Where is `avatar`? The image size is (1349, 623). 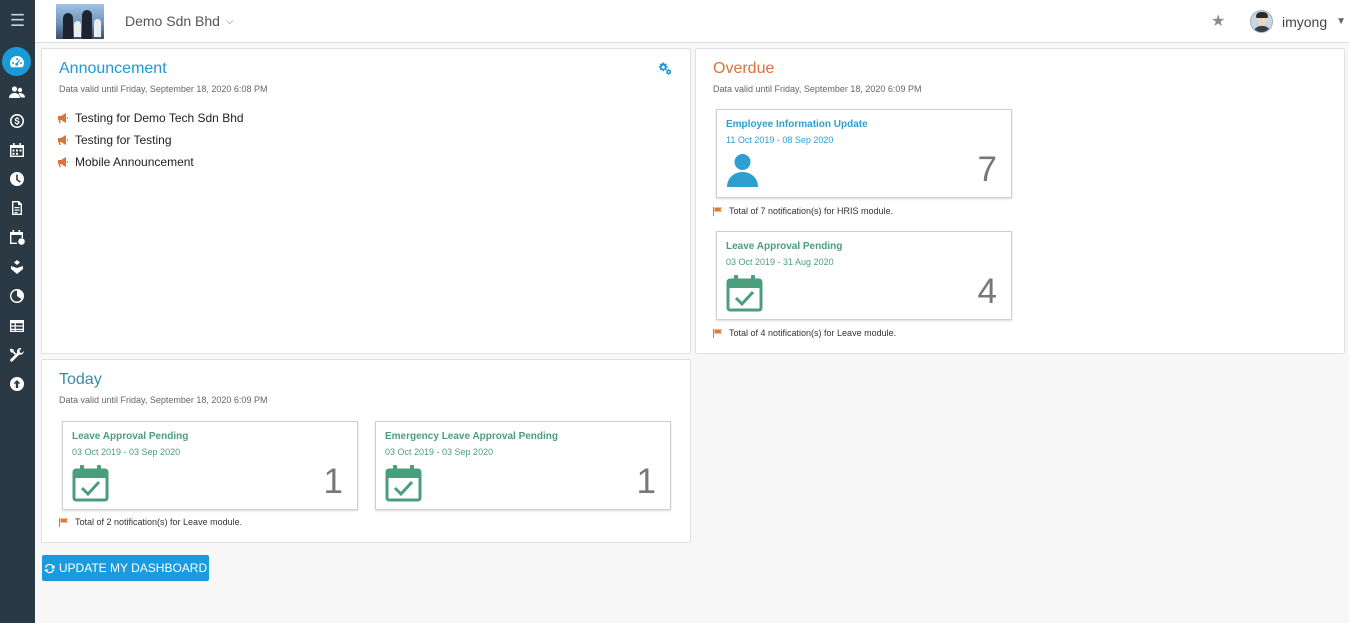 avatar is located at coordinates (1261, 21).